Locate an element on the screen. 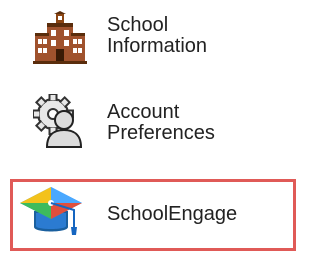  menu-item-label: Account Preferences is located at coordinates (161, 122).